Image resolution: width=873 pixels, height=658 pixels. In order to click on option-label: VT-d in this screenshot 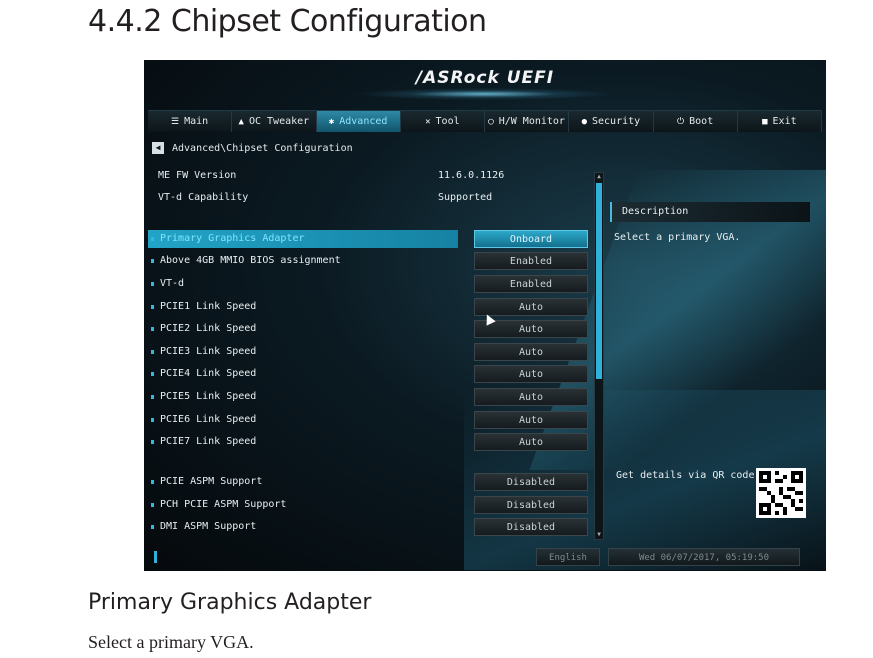, I will do `click(303, 284)`.